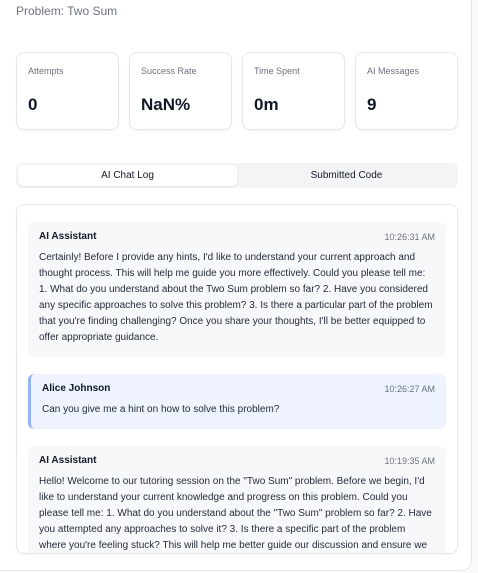 Image resolution: width=478 pixels, height=573 pixels. What do you see at coordinates (409, 236) in the screenshot?
I see `message-timestamp: 10:26:31 AM` at bounding box center [409, 236].